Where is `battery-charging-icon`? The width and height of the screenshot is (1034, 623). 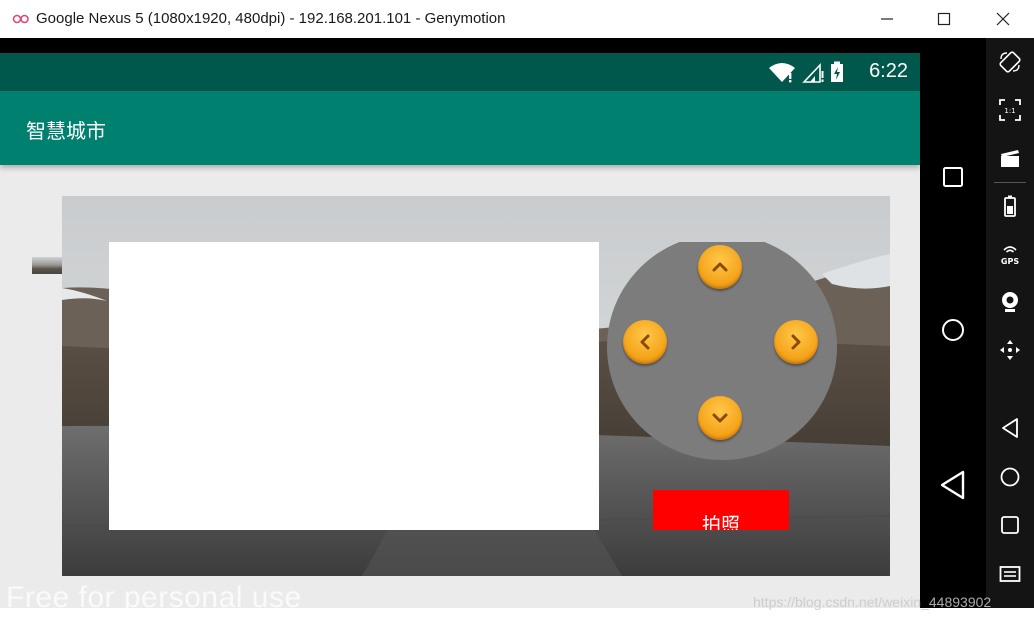 battery-charging-icon is located at coordinates (837, 71).